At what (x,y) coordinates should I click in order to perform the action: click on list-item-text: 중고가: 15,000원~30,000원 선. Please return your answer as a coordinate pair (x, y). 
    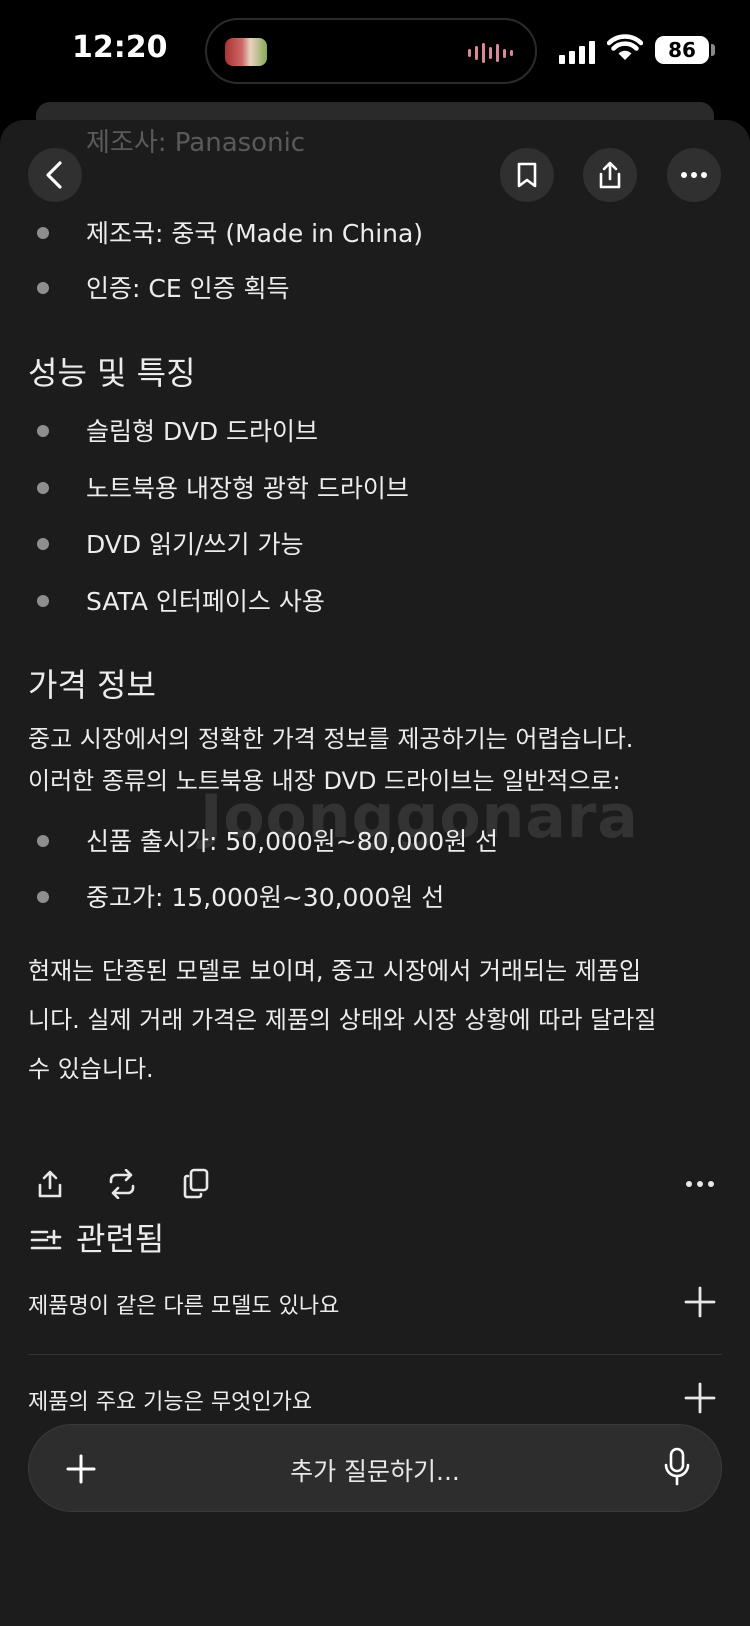
    Looking at the image, I should click on (265, 897).